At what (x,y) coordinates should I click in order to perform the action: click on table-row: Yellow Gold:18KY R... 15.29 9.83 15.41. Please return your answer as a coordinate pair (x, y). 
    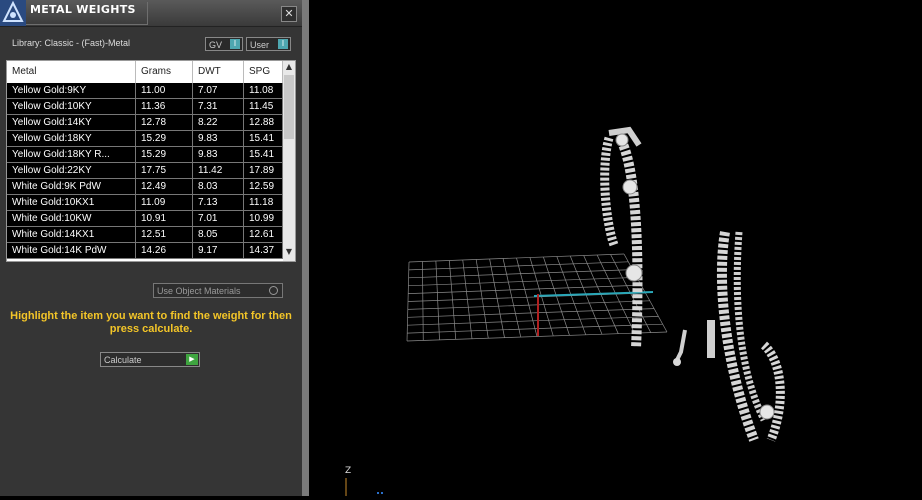
    Looking at the image, I should click on (145, 155).